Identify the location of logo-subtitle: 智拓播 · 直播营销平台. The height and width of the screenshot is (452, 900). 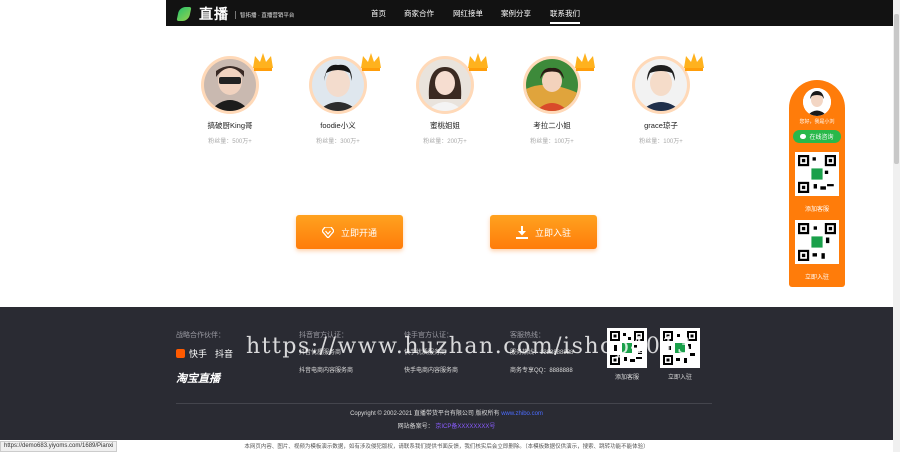
(264, 15).